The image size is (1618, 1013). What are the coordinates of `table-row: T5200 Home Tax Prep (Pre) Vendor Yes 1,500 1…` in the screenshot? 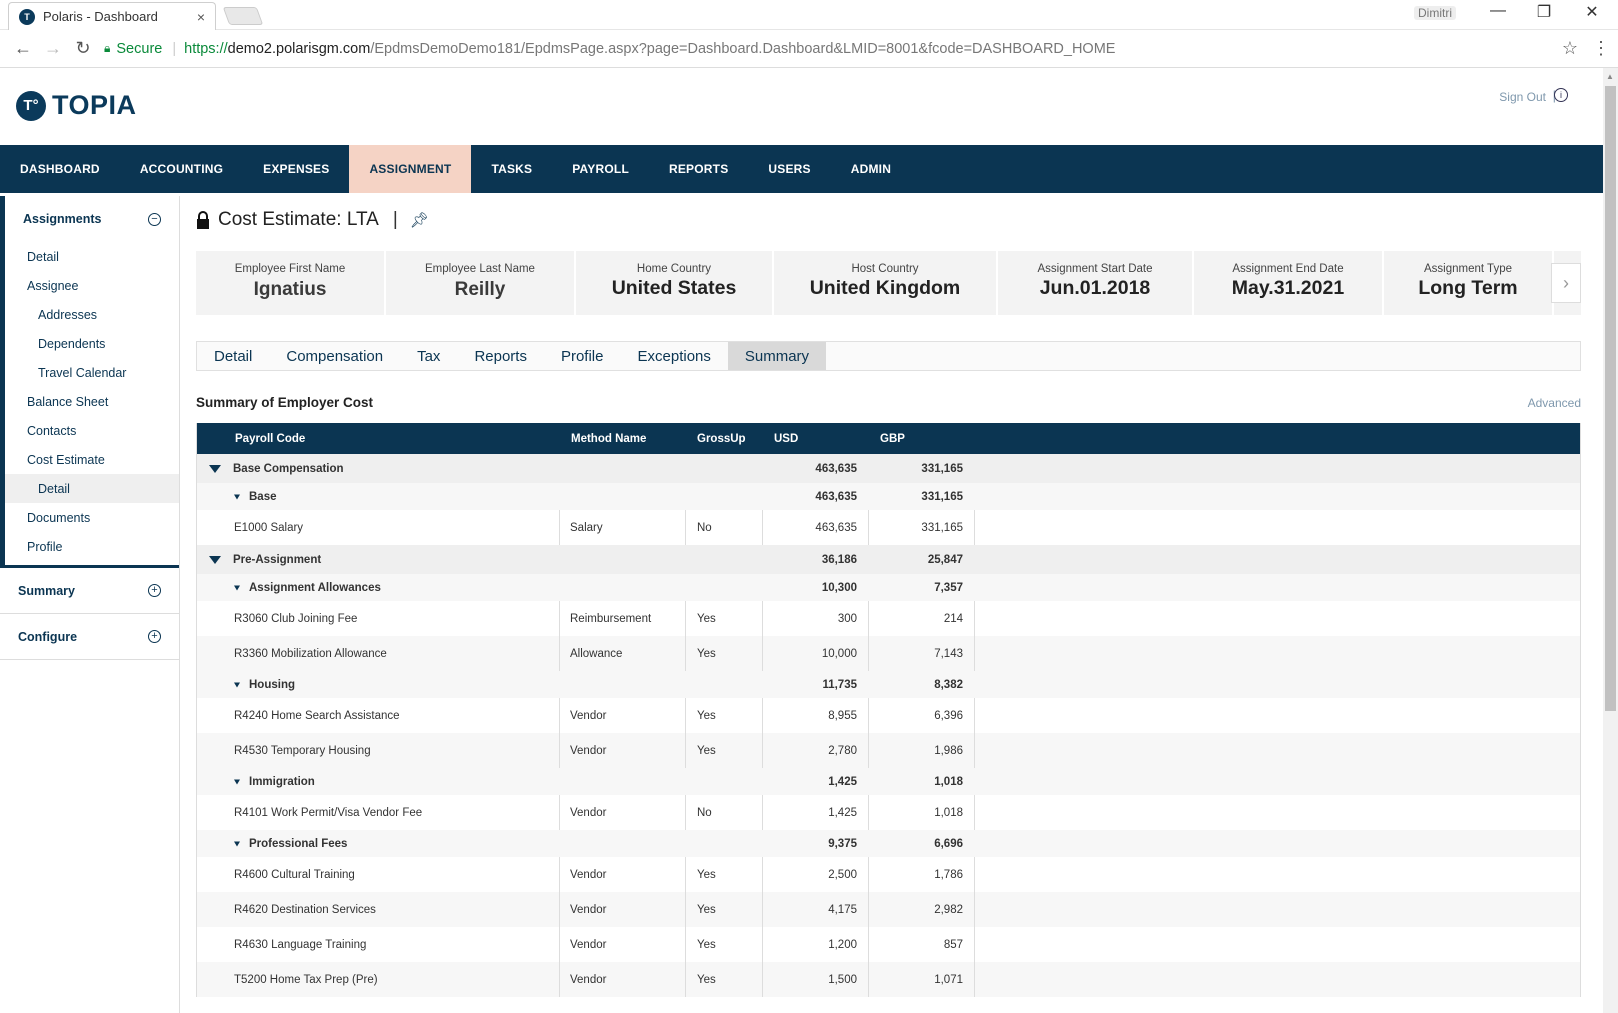 It's located at (888, 979).